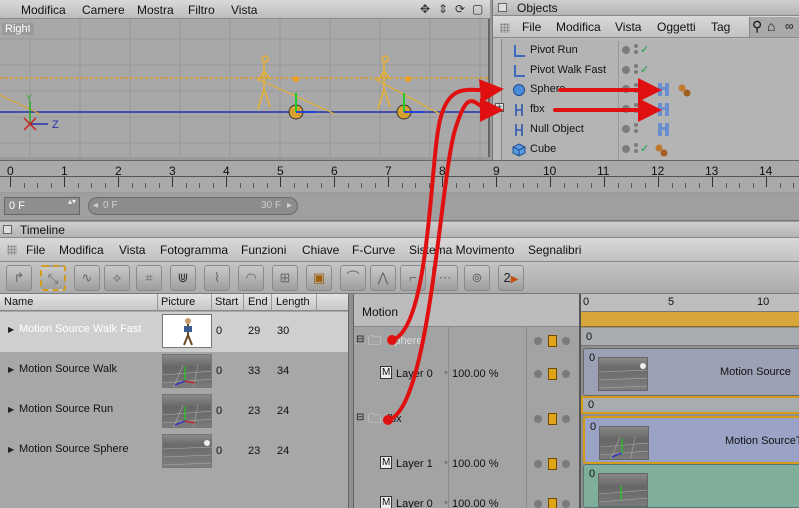  Describe the element at coordinates (43, 10) in the screenshot. I see `menu-modifica: Modifica` at that location.